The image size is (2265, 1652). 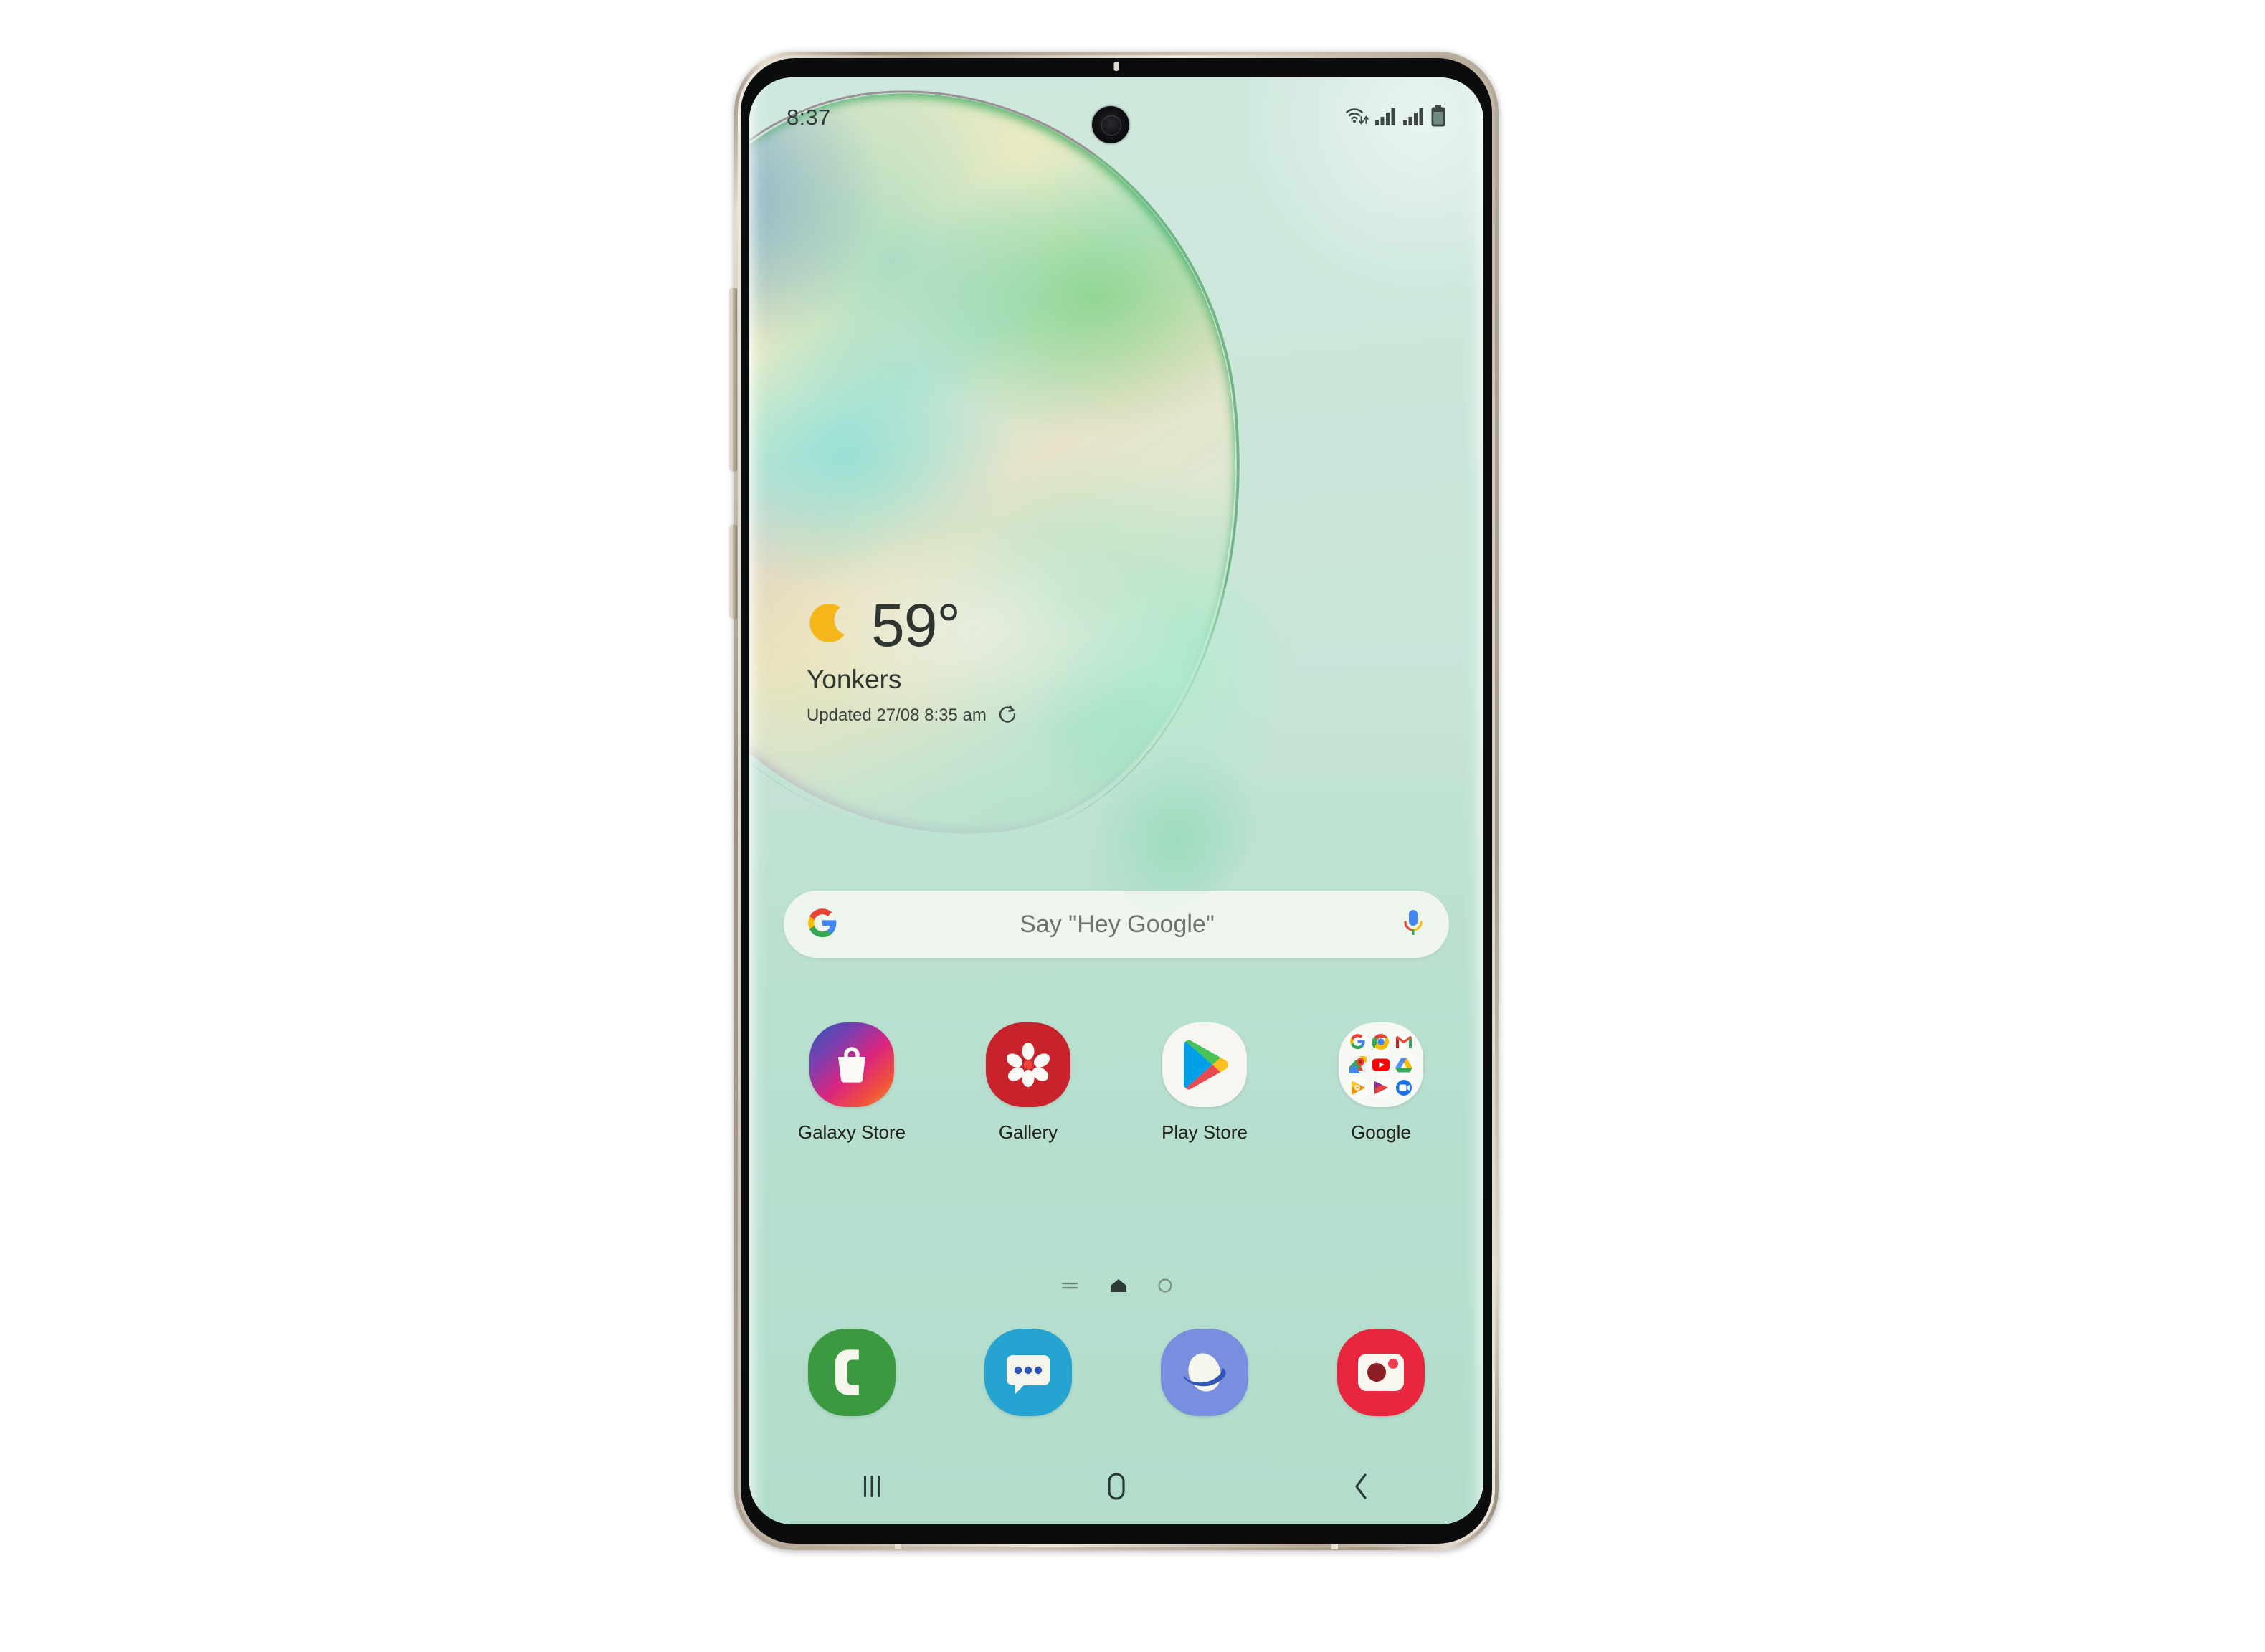 I want to click on navigation-bar, so click(x=1116, y=1488).